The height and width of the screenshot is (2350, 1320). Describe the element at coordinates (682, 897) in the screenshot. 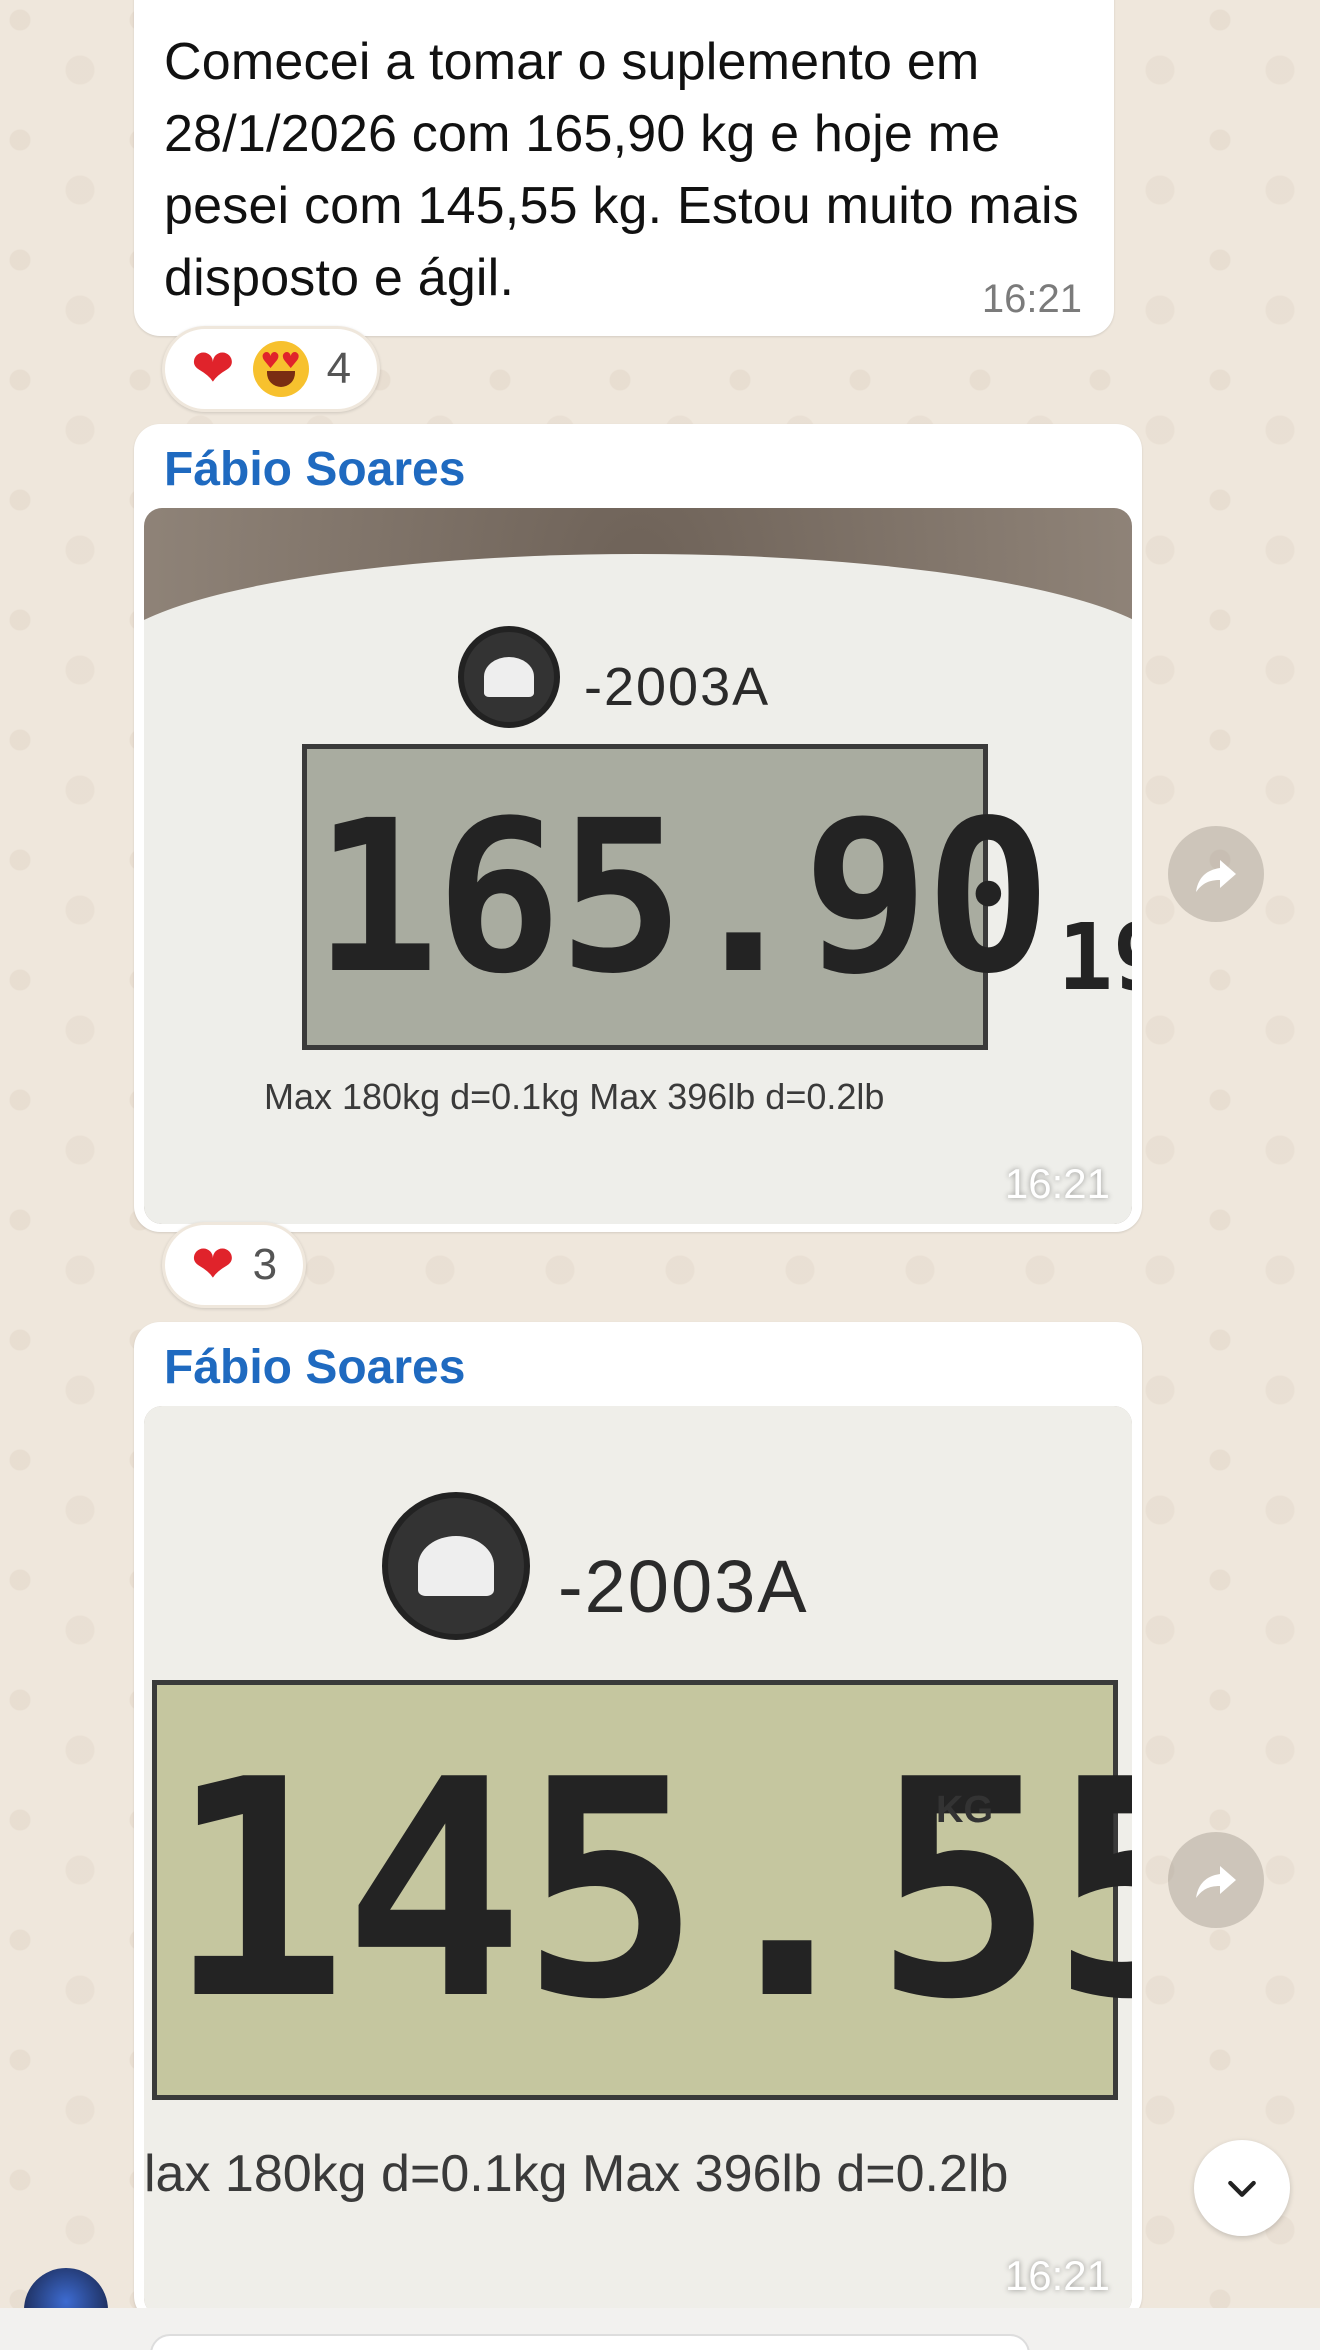

I see `lcd-weight: 165.90` at that location.